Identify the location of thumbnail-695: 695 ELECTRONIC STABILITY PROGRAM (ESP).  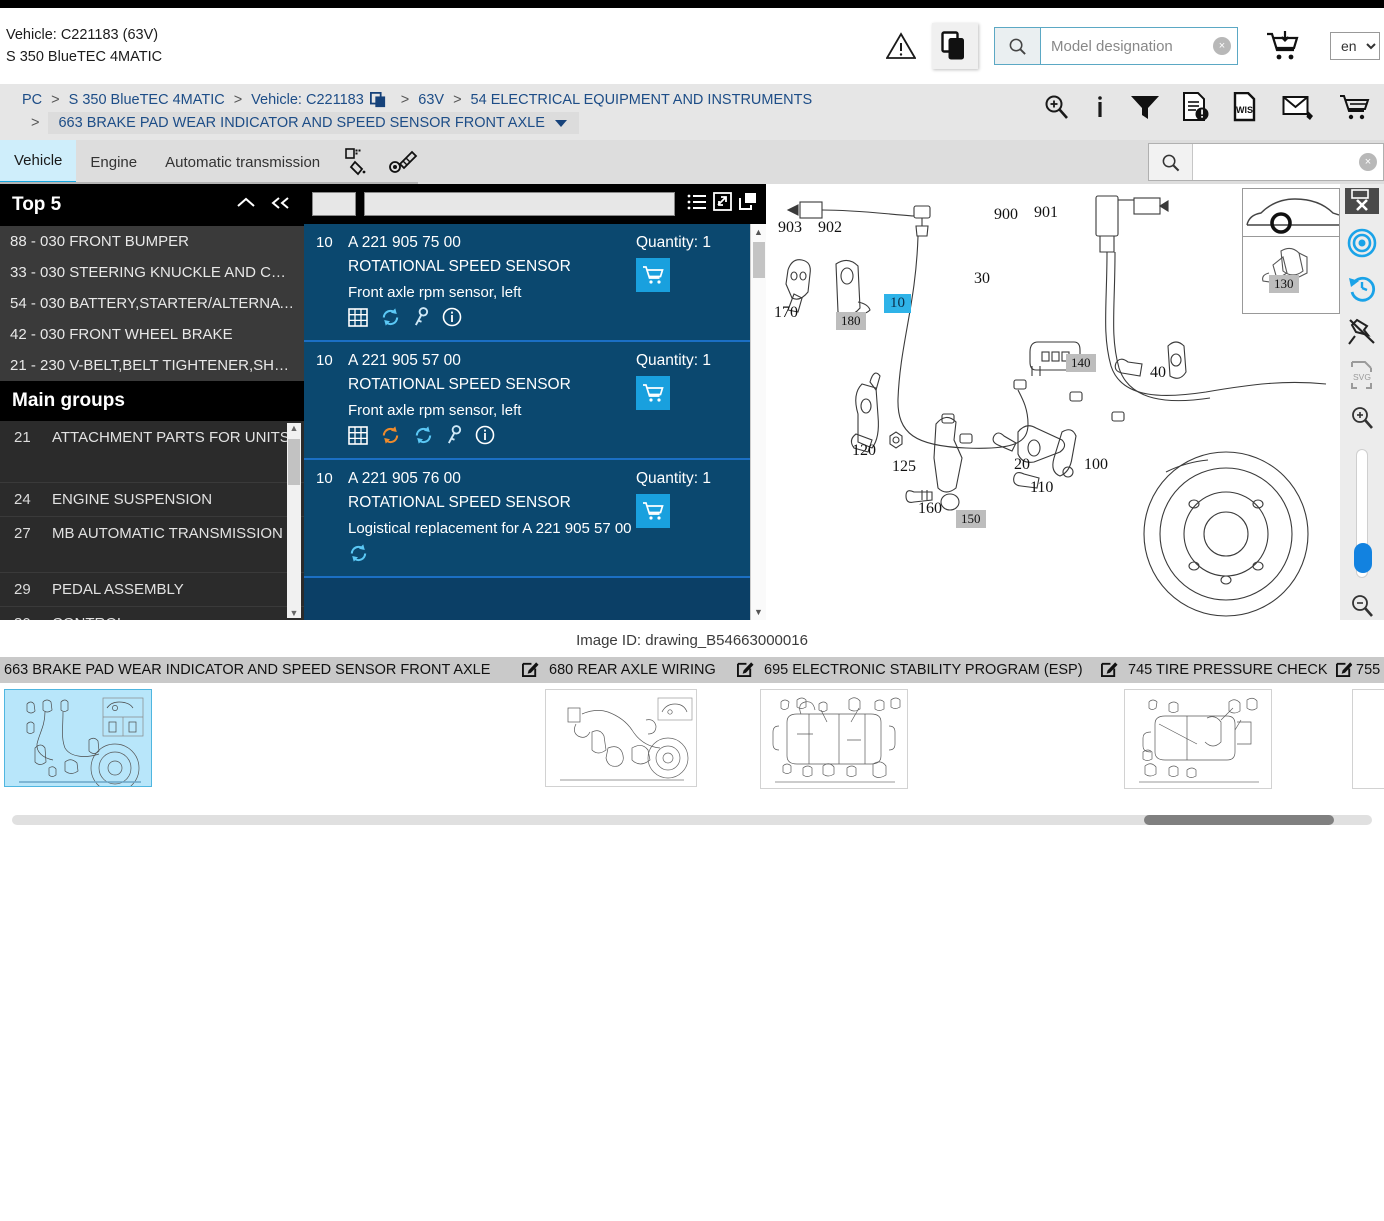
(942, 723).